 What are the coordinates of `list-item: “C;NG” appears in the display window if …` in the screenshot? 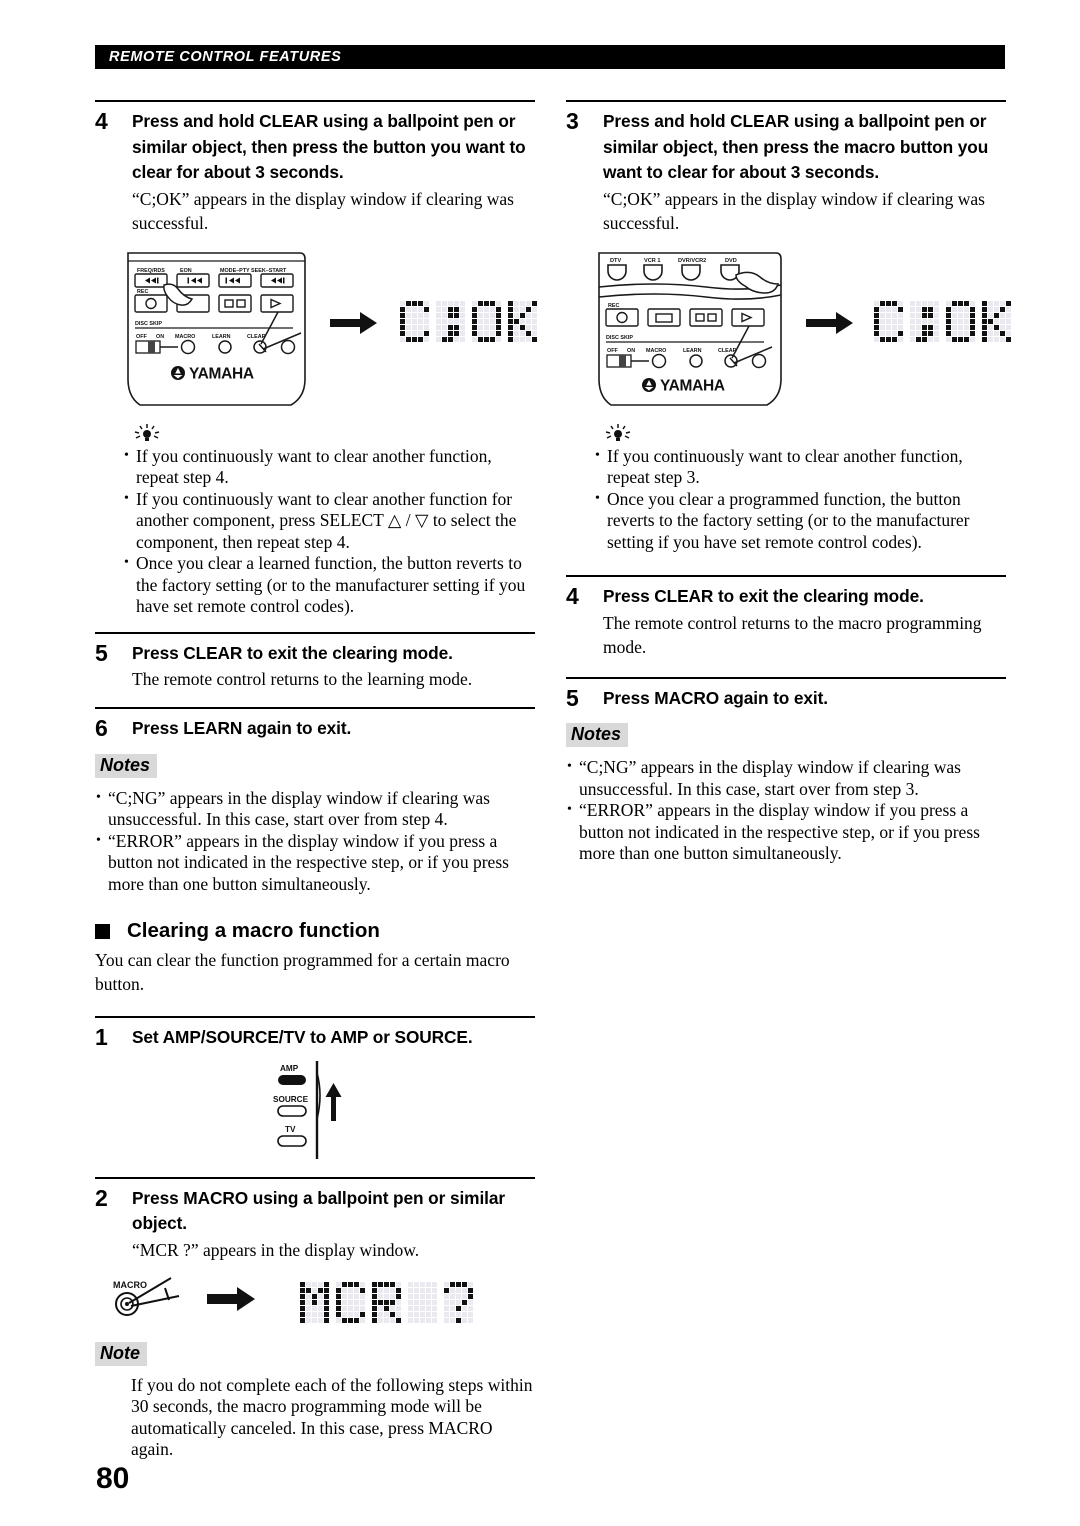 It's located at (315, 809).